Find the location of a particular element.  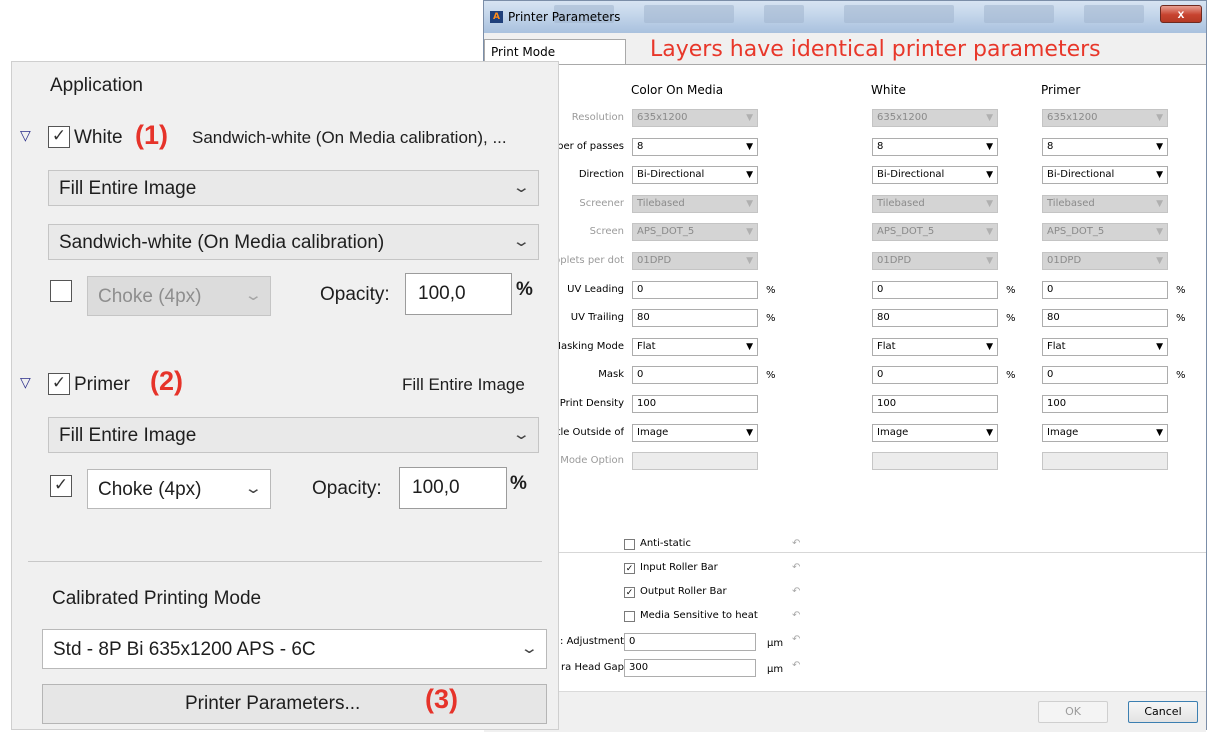

primer-fill-value: Fill Entire Image is located at coordinates (128, 435).